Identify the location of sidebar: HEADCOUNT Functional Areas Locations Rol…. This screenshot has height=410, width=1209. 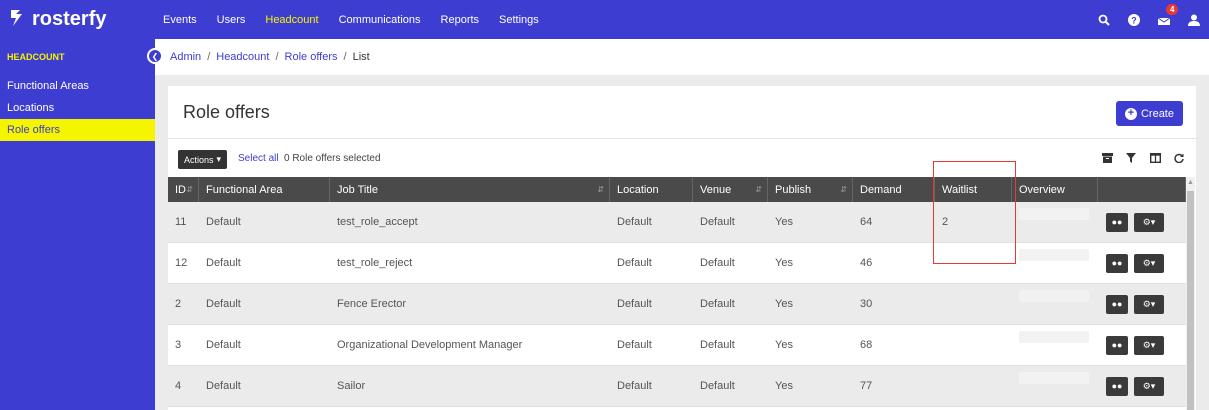
(77, 224).